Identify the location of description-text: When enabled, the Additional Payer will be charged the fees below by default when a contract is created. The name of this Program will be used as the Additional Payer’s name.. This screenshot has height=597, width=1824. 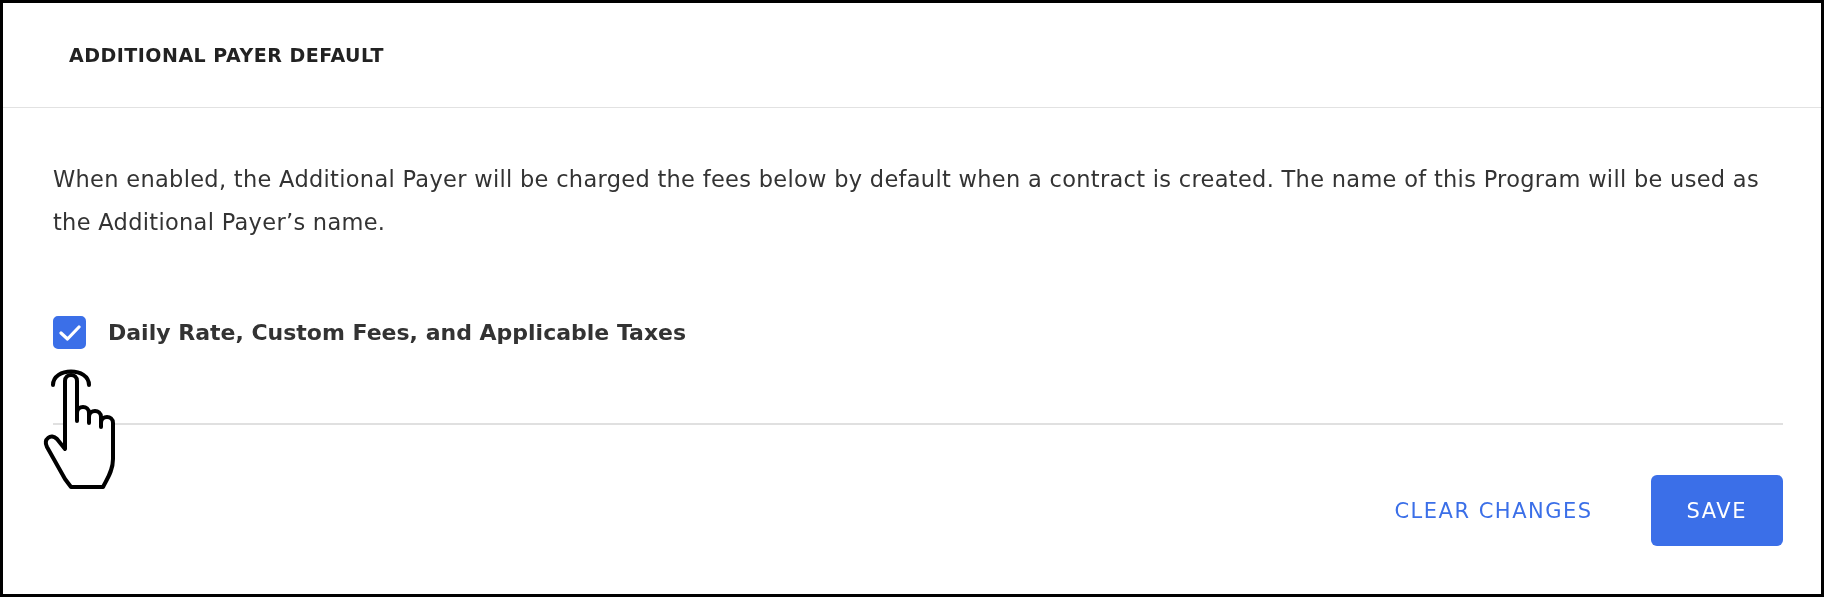
(906, 201).